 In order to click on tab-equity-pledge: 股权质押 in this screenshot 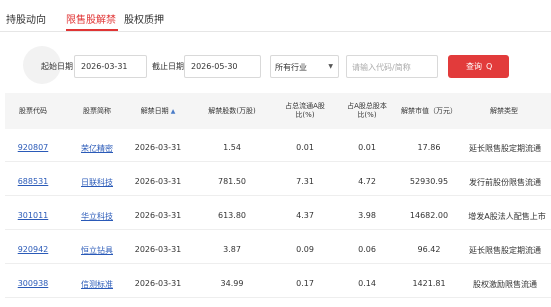, I will do `click(144, 18)`.